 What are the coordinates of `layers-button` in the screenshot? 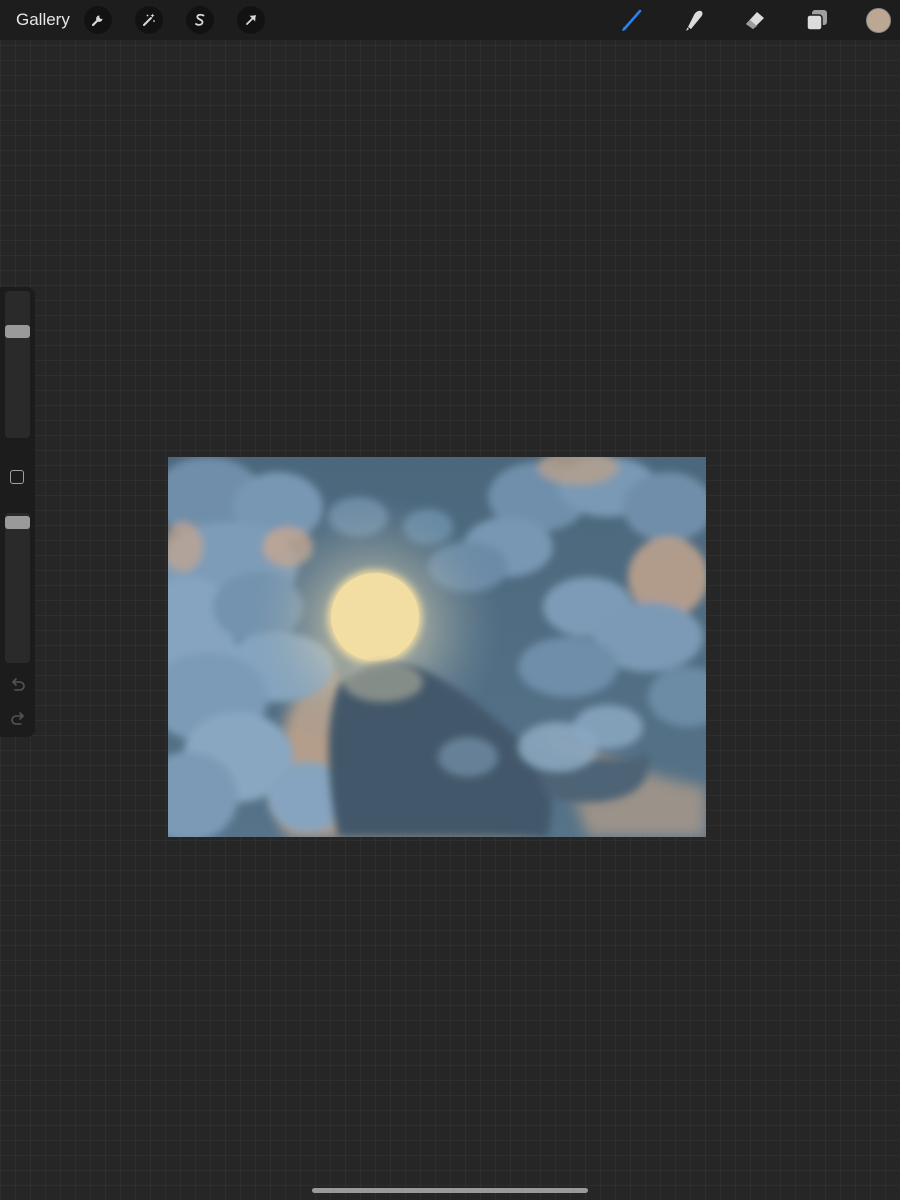 It's located at (817, 20).